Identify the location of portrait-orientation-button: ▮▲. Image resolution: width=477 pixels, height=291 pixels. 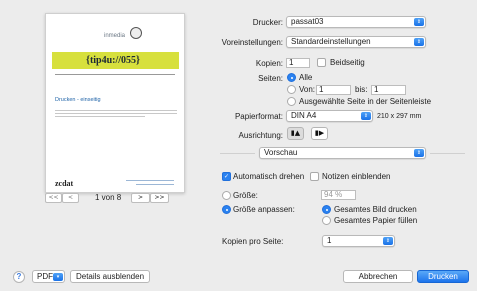
(295, 133).